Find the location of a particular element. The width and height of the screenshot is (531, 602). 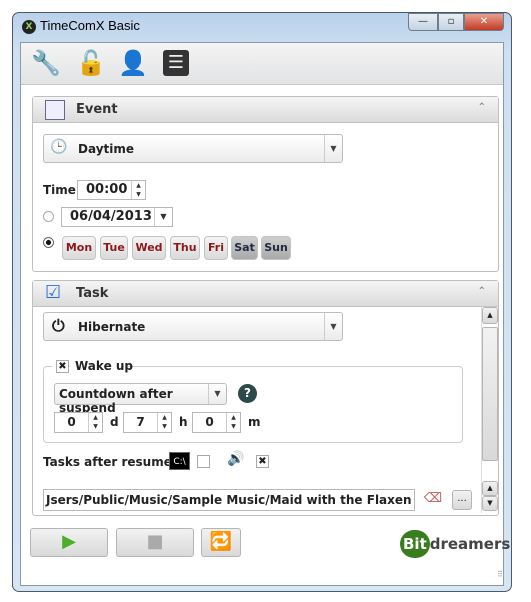

event-title: Event is located at coordinates (97, 109).